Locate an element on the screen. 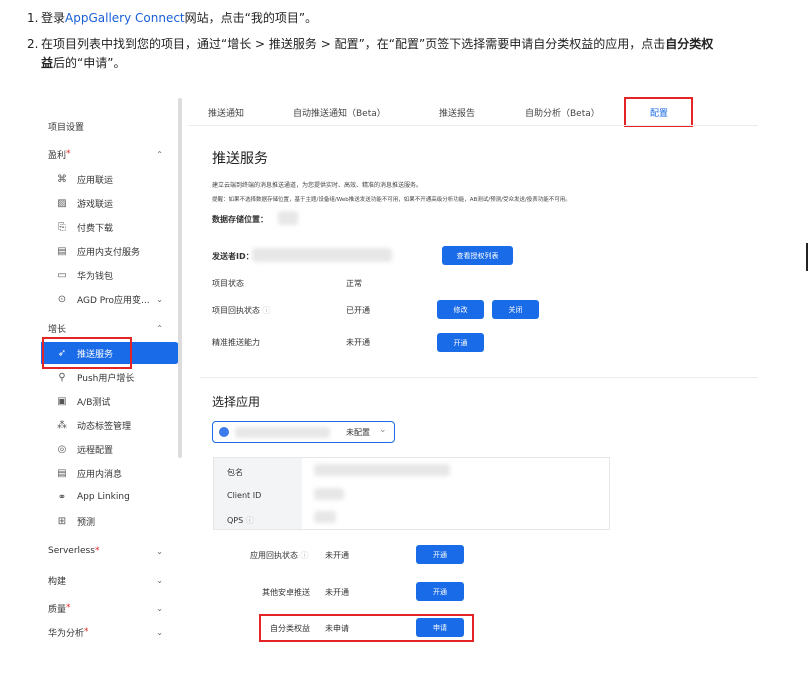 Image resolution: width=812 pixels, height=674 pixels. receipt-status-value: 已开通 is located at coordinates (358, 310).